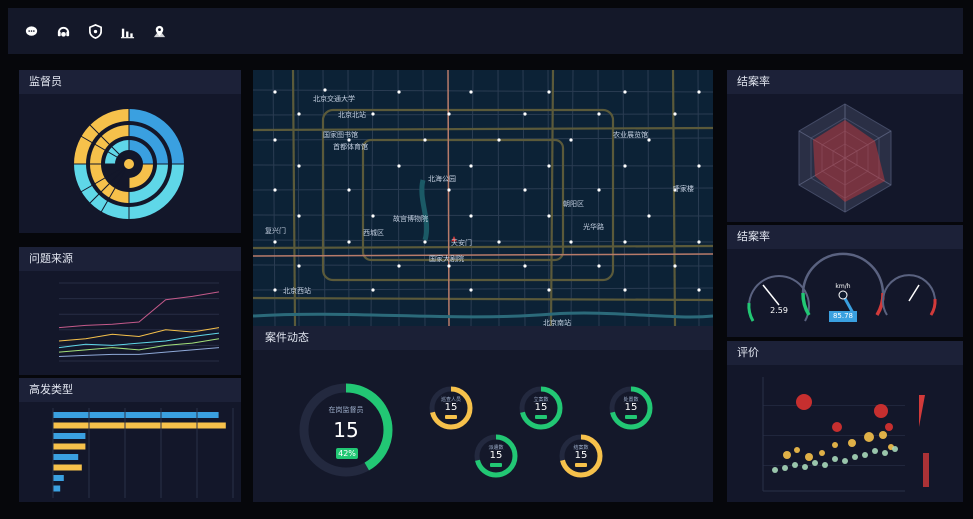  What do you see at coordinates (346, 430) in the screenshot?
I see `main-gauge-value: 15` at bounding box center [346, 430].